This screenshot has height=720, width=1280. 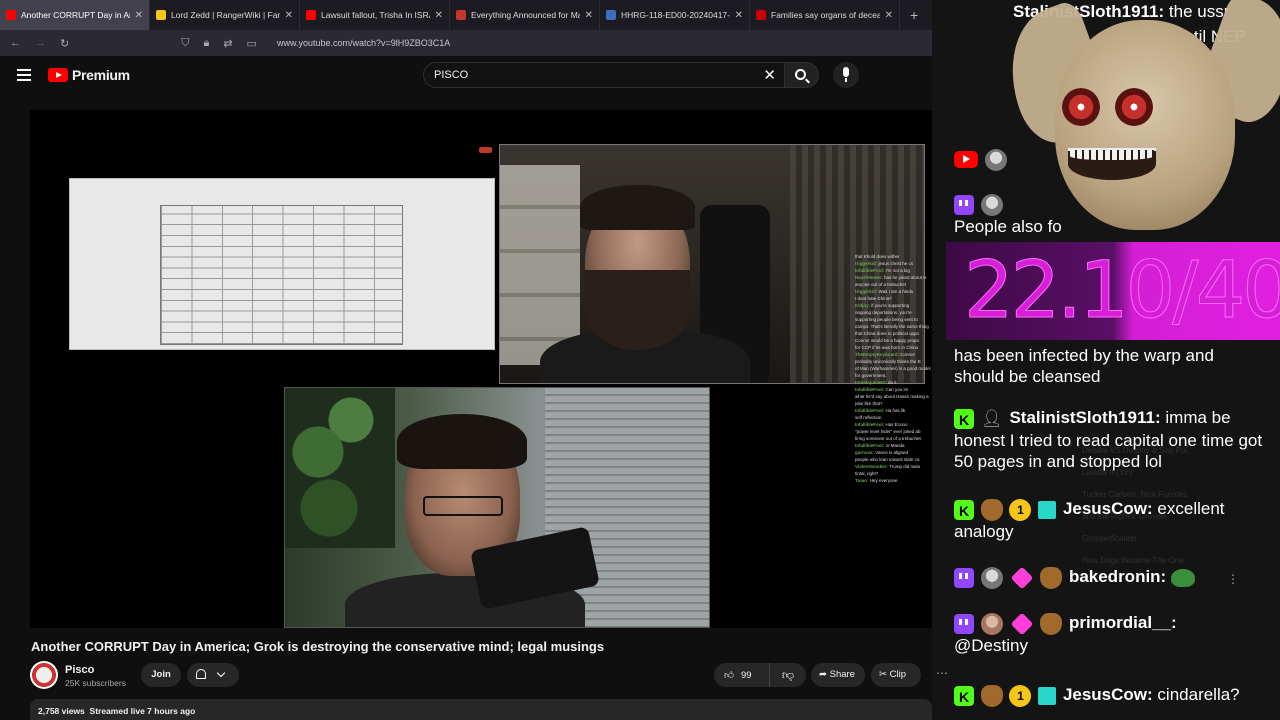 What do you see at coordinates (893, 284) in the screenshot?
I see `overlay-chat-line: anyone out of a trebuchet` at bounding box center [893, 284].